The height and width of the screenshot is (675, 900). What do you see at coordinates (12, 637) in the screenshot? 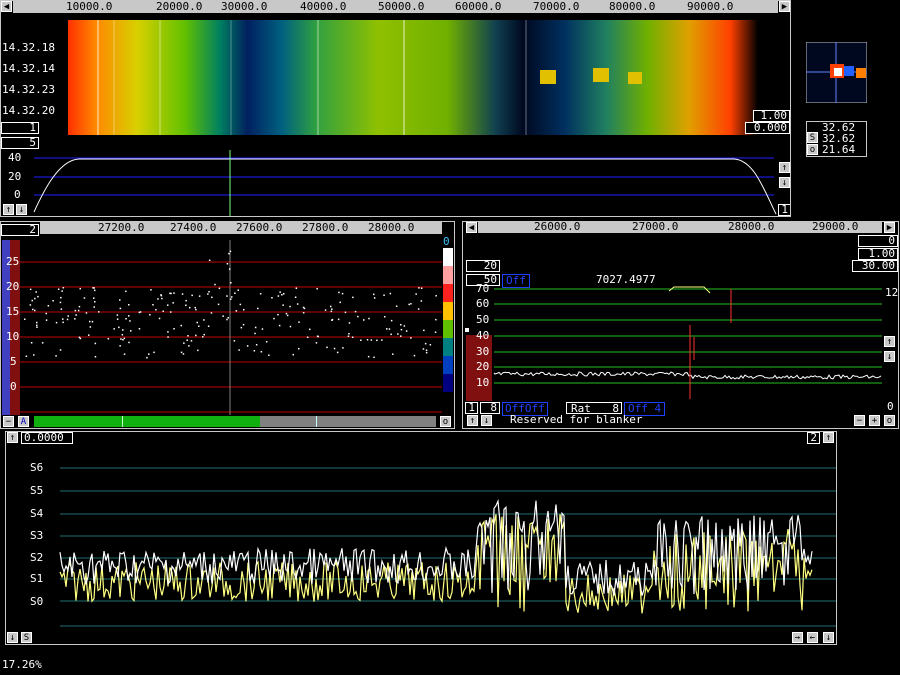
I see `bottom-down-button: ↓` at bounding box center [12, 637].